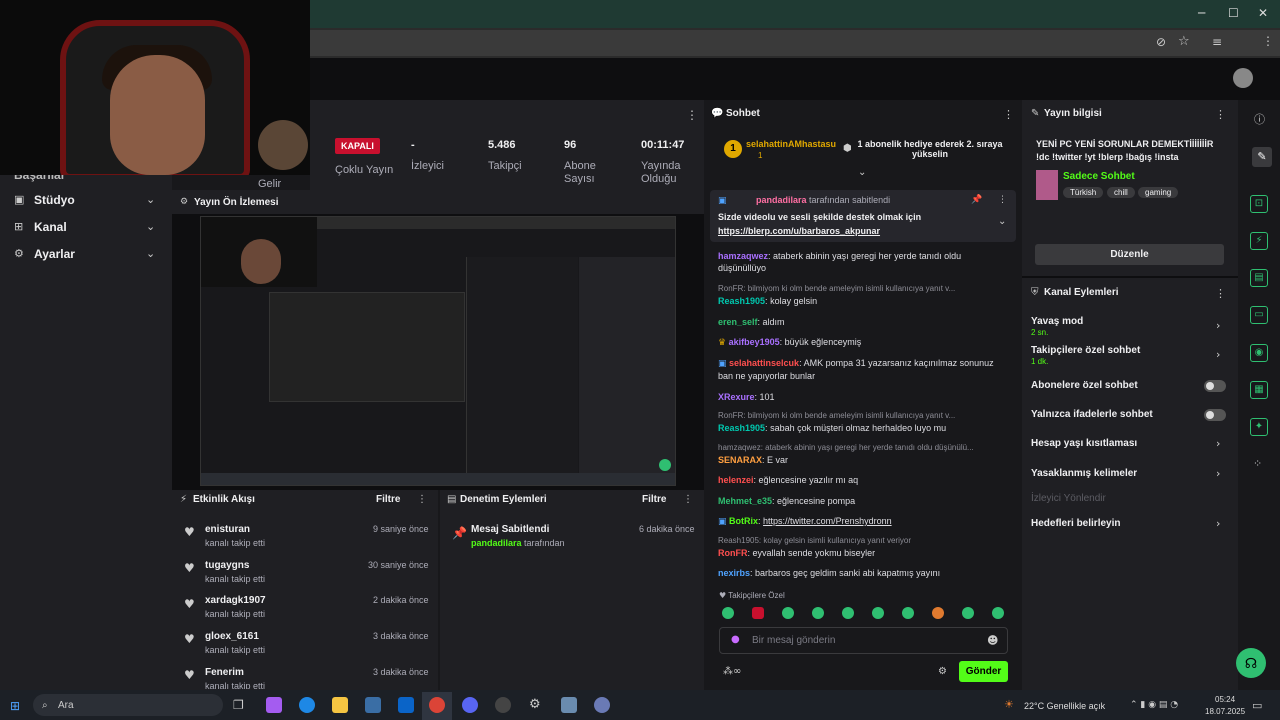 This screenshot has width=1280, height=720. What do you see at coordinates (15, 706) in the screenshot?
I see `windows-start-icon: ⊞` at bounding box center [15, 706].